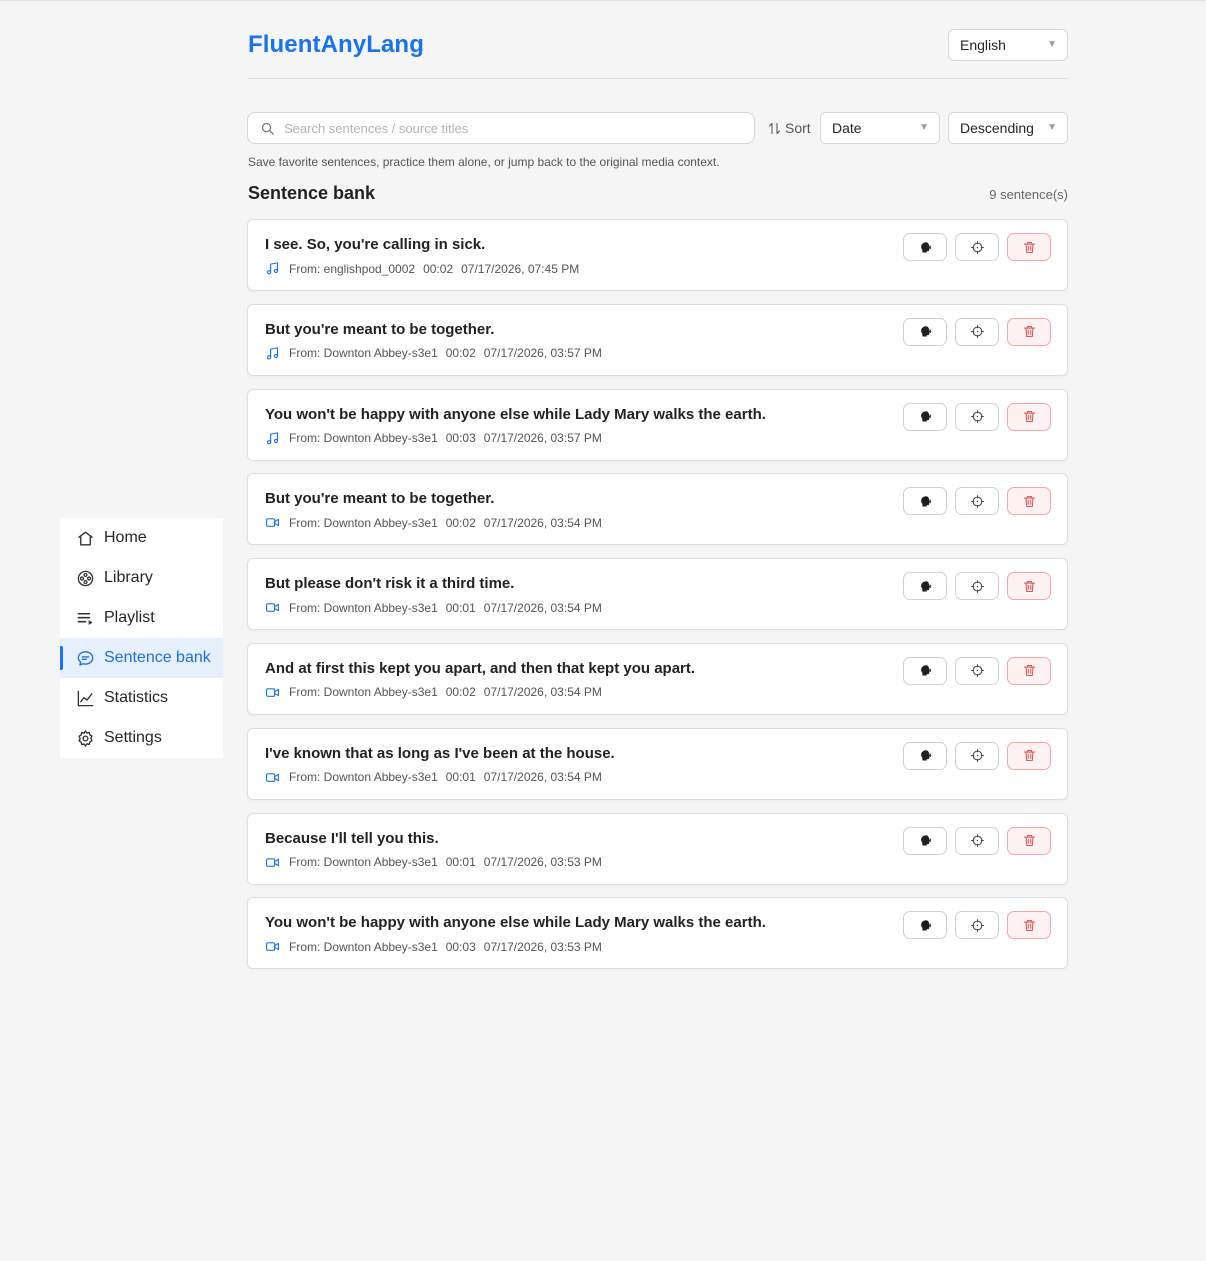 The height and width of the screenshot is (1261, 1206). Describe the element at coordinates (352, 838) in the screenshot. I see `sentence-text: Because I'll tell you this.` at that location.